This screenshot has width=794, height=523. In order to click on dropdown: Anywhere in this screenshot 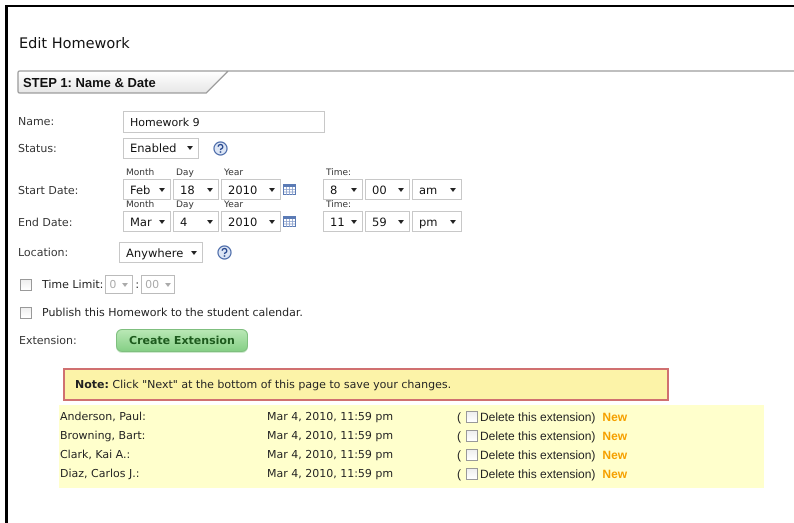, I will do `click(161, 252)`.